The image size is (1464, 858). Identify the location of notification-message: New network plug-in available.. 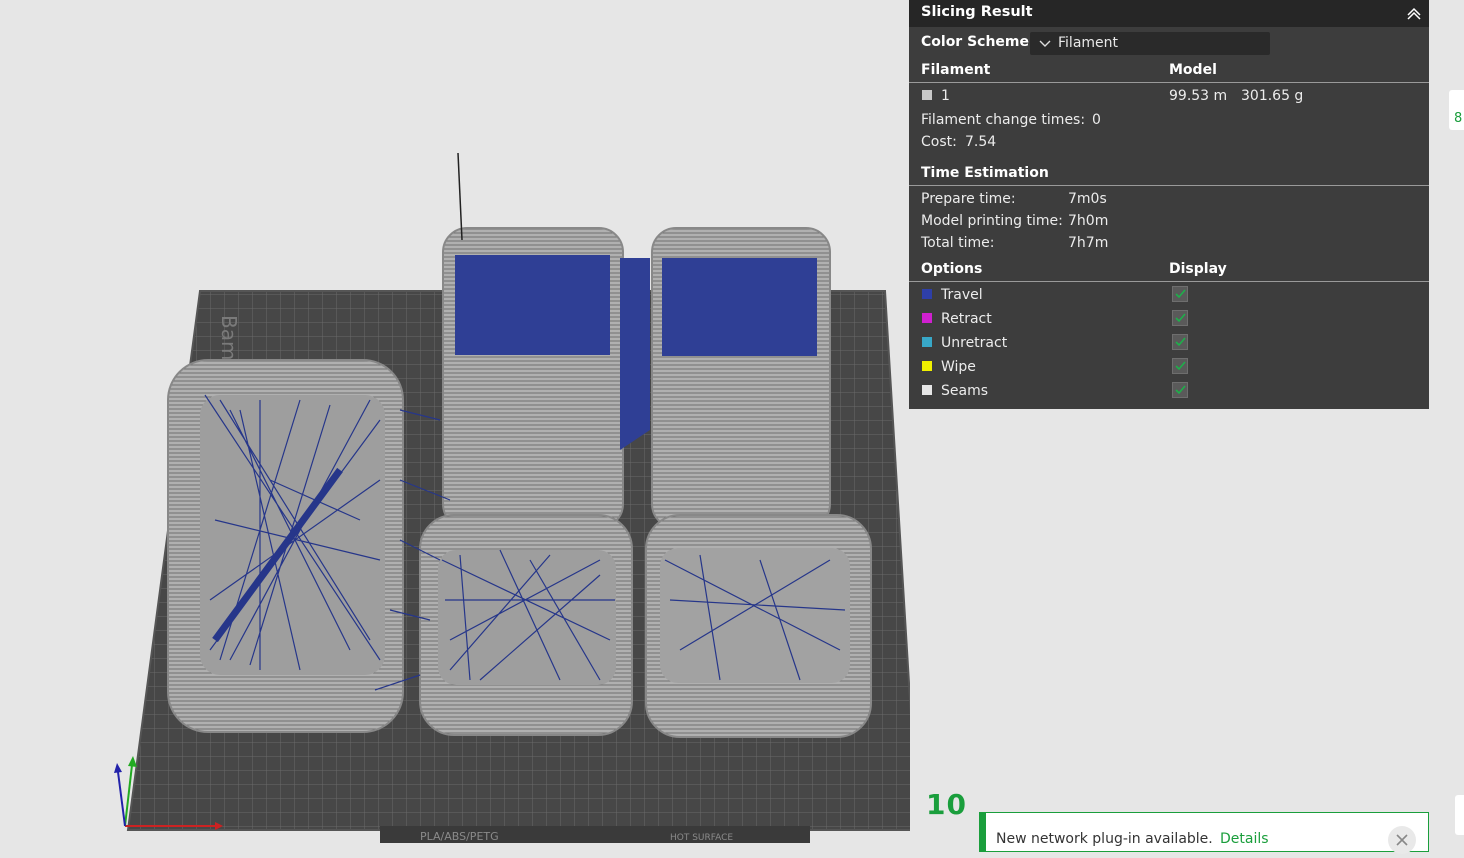
(1104, 839).